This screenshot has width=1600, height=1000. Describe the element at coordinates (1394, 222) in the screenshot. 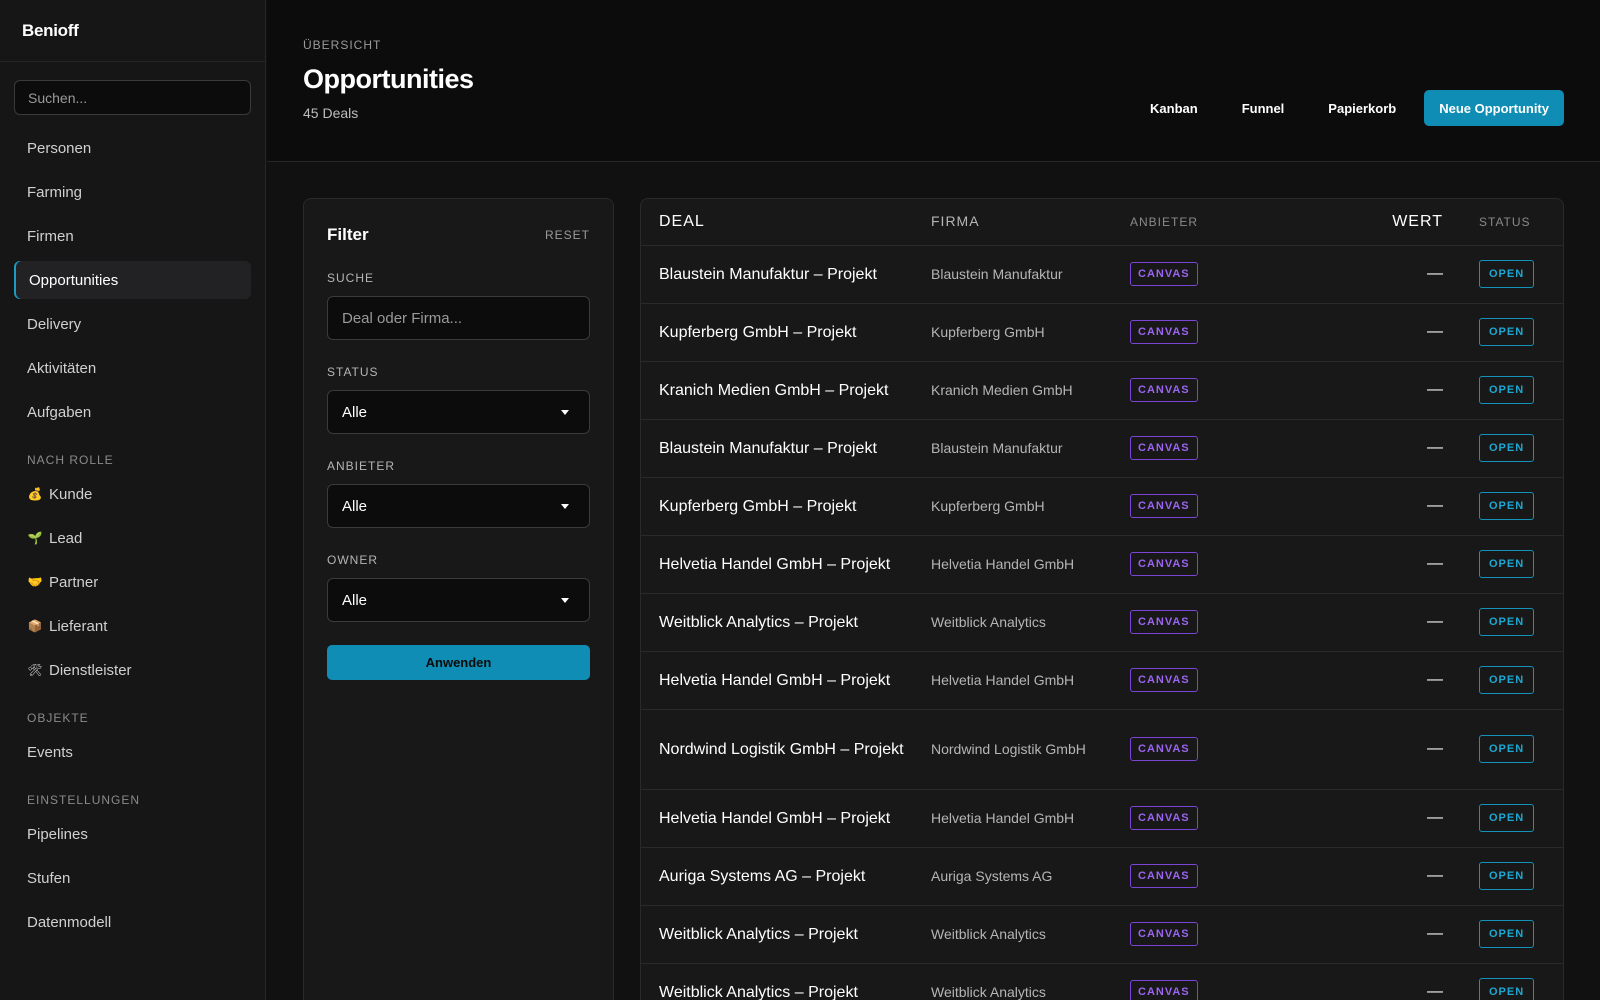

I see `column-header-wert: WERT` at that location.